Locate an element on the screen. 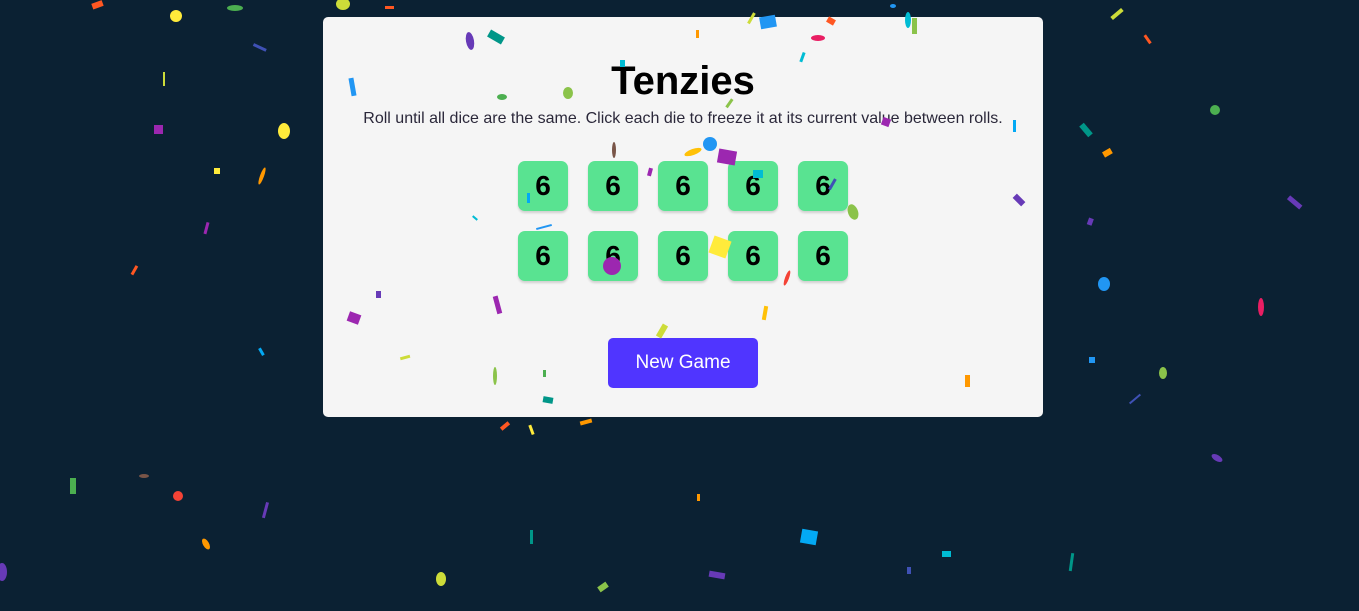 Image resolution: width=1359 pixels, height=611 pixels. game-title: Tenzies is located at coordinates (683, 81).